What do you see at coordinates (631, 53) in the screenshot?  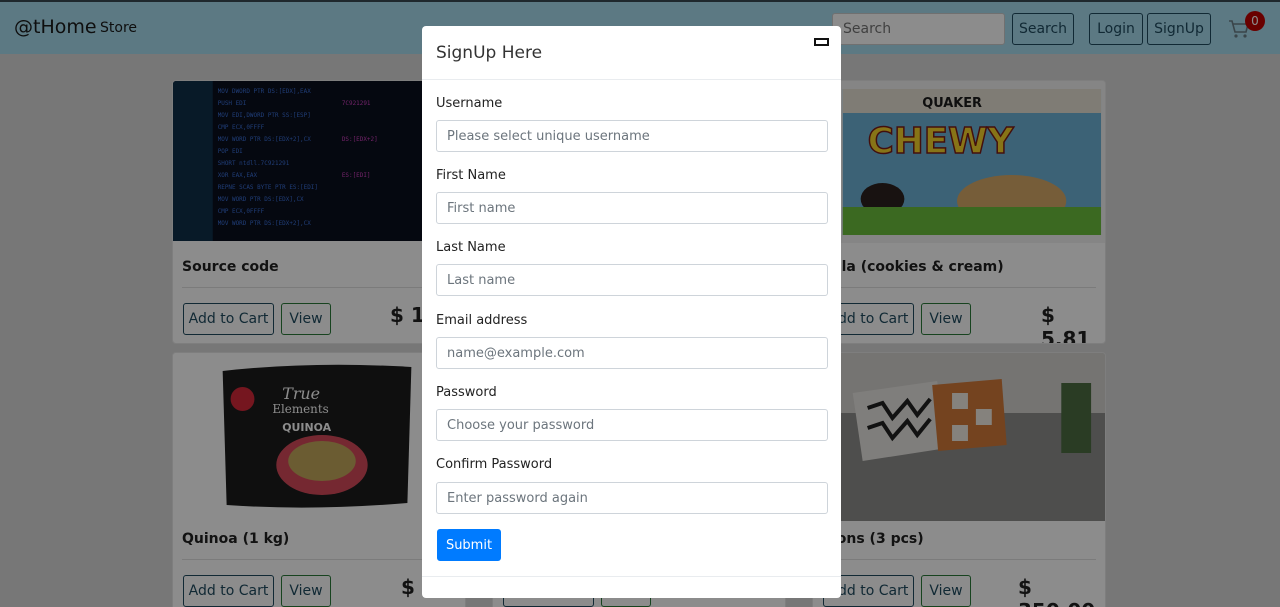 I see `modal-header: SignUp Here` at bounding box center [631, 53].